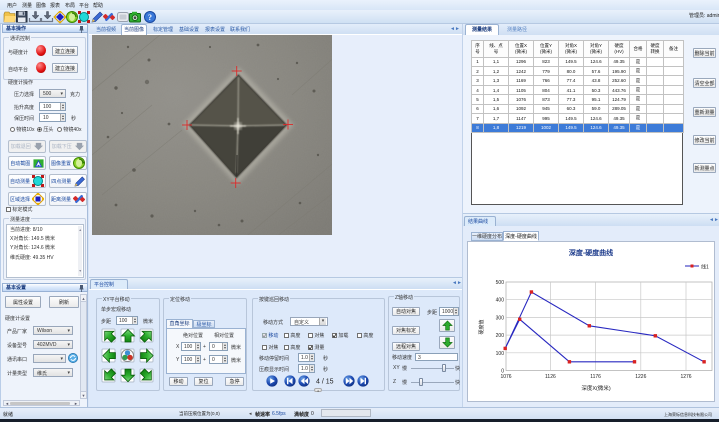  I want to click on svg-text: 硬度值, so click(481, 326).